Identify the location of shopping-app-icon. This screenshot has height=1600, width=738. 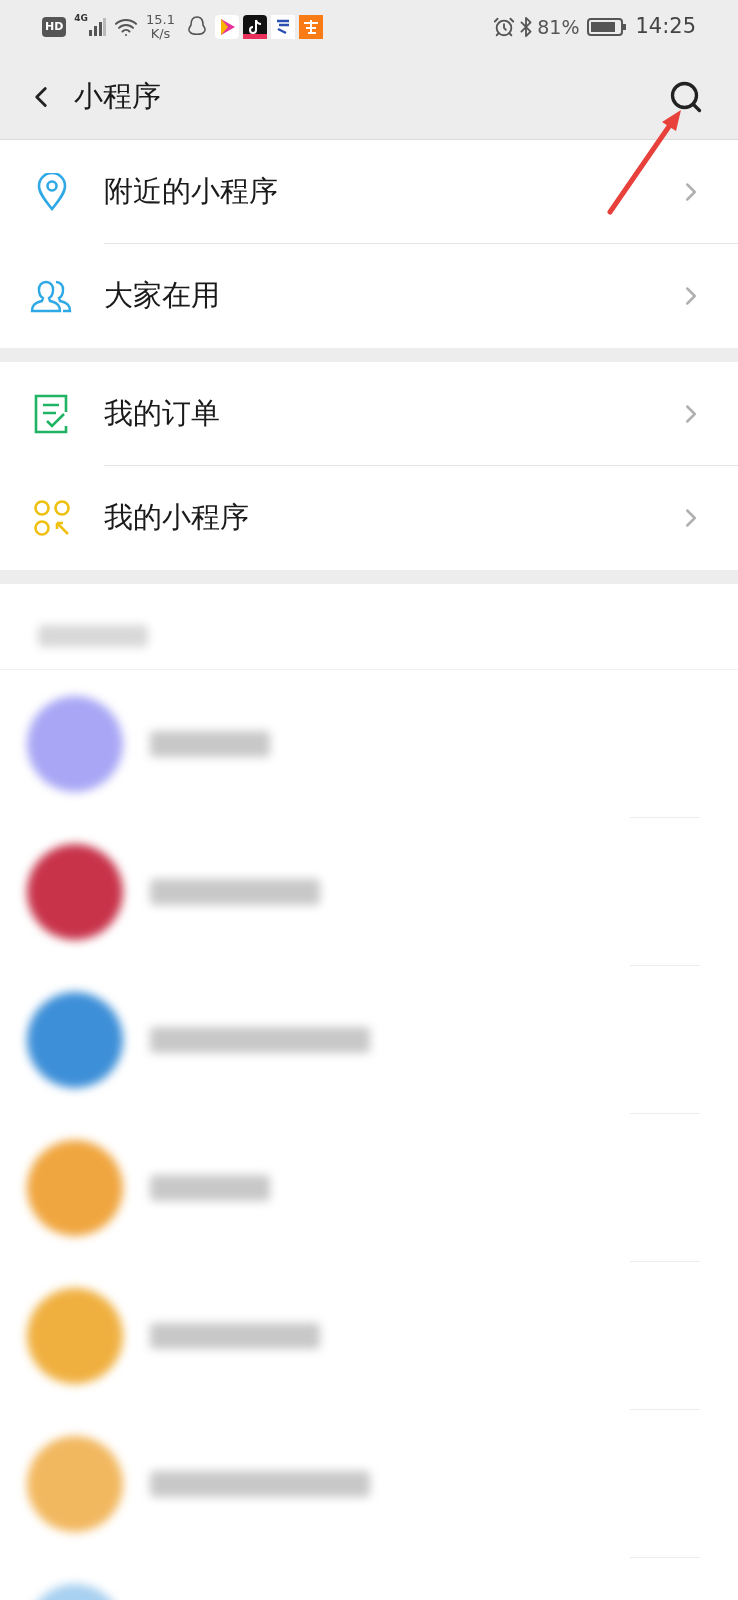
(310, 27).